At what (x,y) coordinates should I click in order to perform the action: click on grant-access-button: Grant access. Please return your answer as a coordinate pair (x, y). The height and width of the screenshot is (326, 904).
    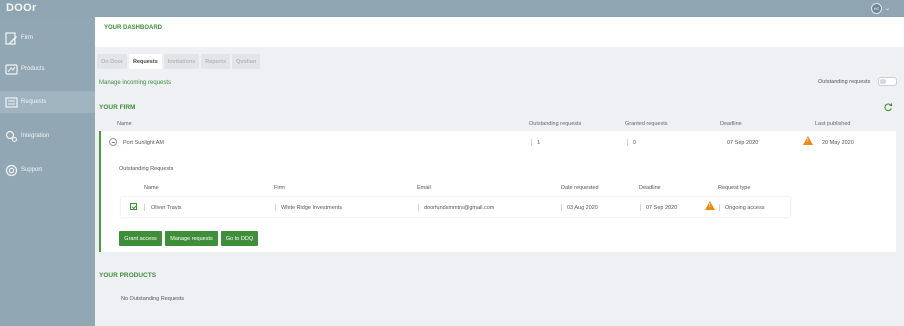
    Looking at the image, I should click on (140, 238).